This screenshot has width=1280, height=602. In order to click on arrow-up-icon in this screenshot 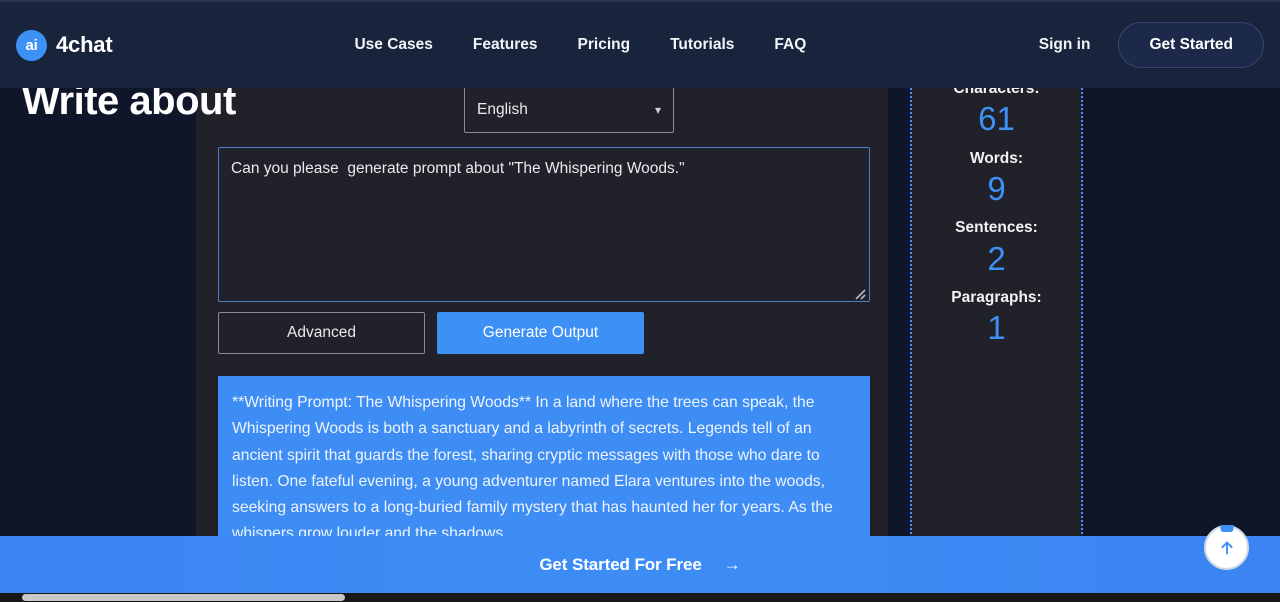, I will do `click(1226, 547)`.